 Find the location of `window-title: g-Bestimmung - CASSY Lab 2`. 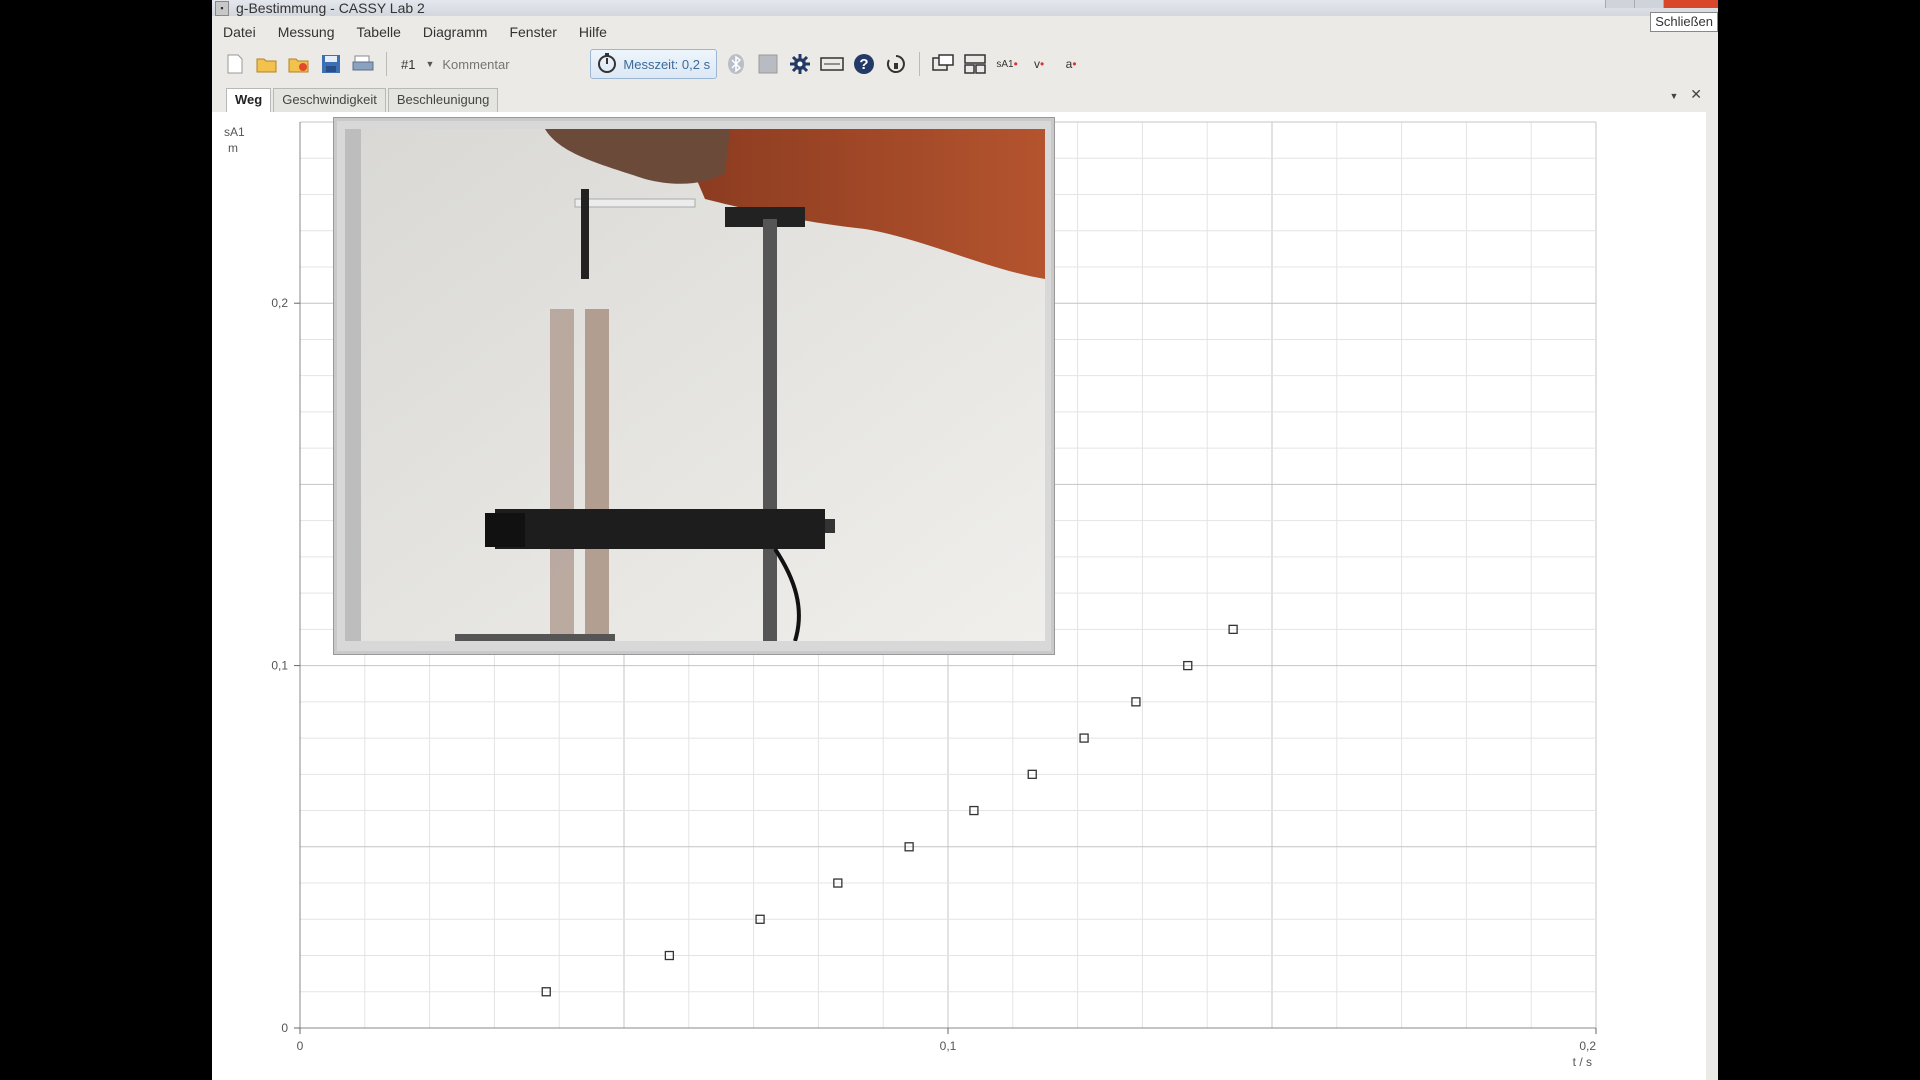

window-title: g-Bestimmung - CASSY Lab 2 is located at coordinates (330, 8).